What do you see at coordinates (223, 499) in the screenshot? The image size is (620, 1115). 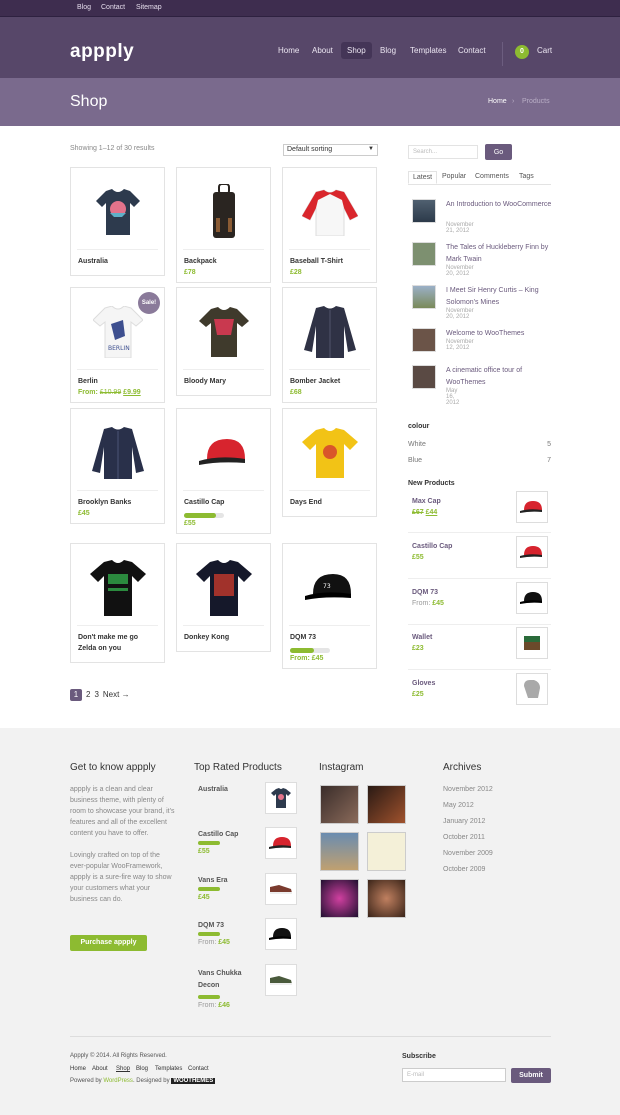 I see `product-name: Castillo Cap` at bounding box center [223, 499].